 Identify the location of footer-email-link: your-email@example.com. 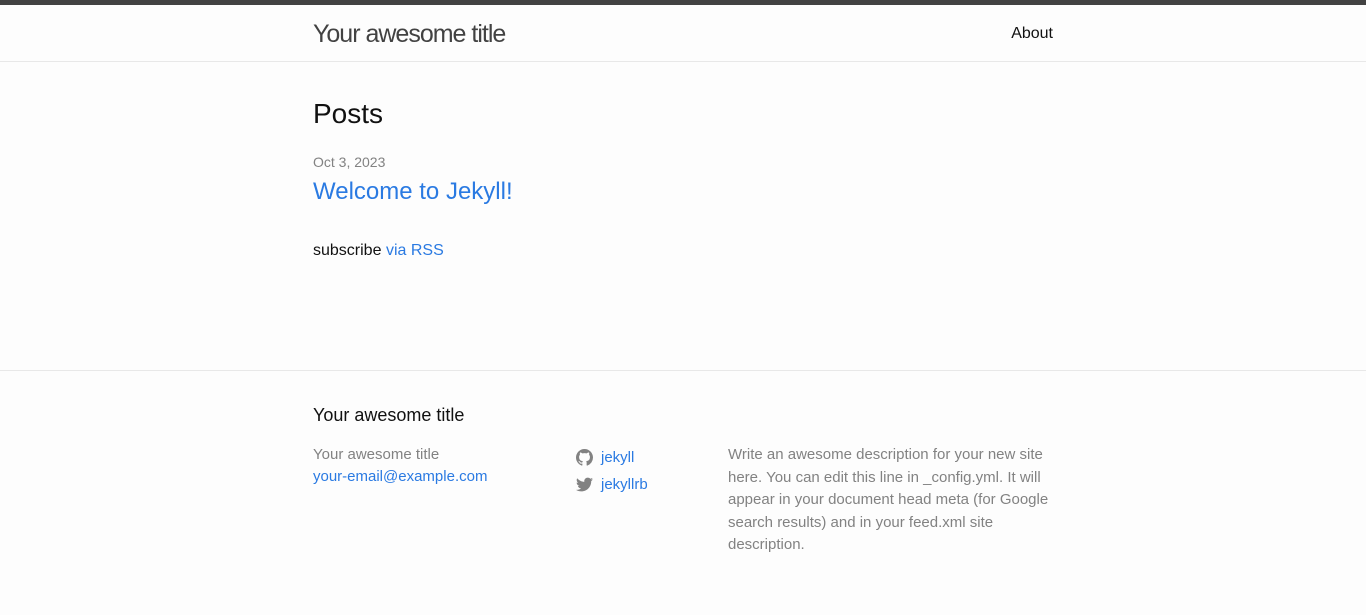
(400, 477).